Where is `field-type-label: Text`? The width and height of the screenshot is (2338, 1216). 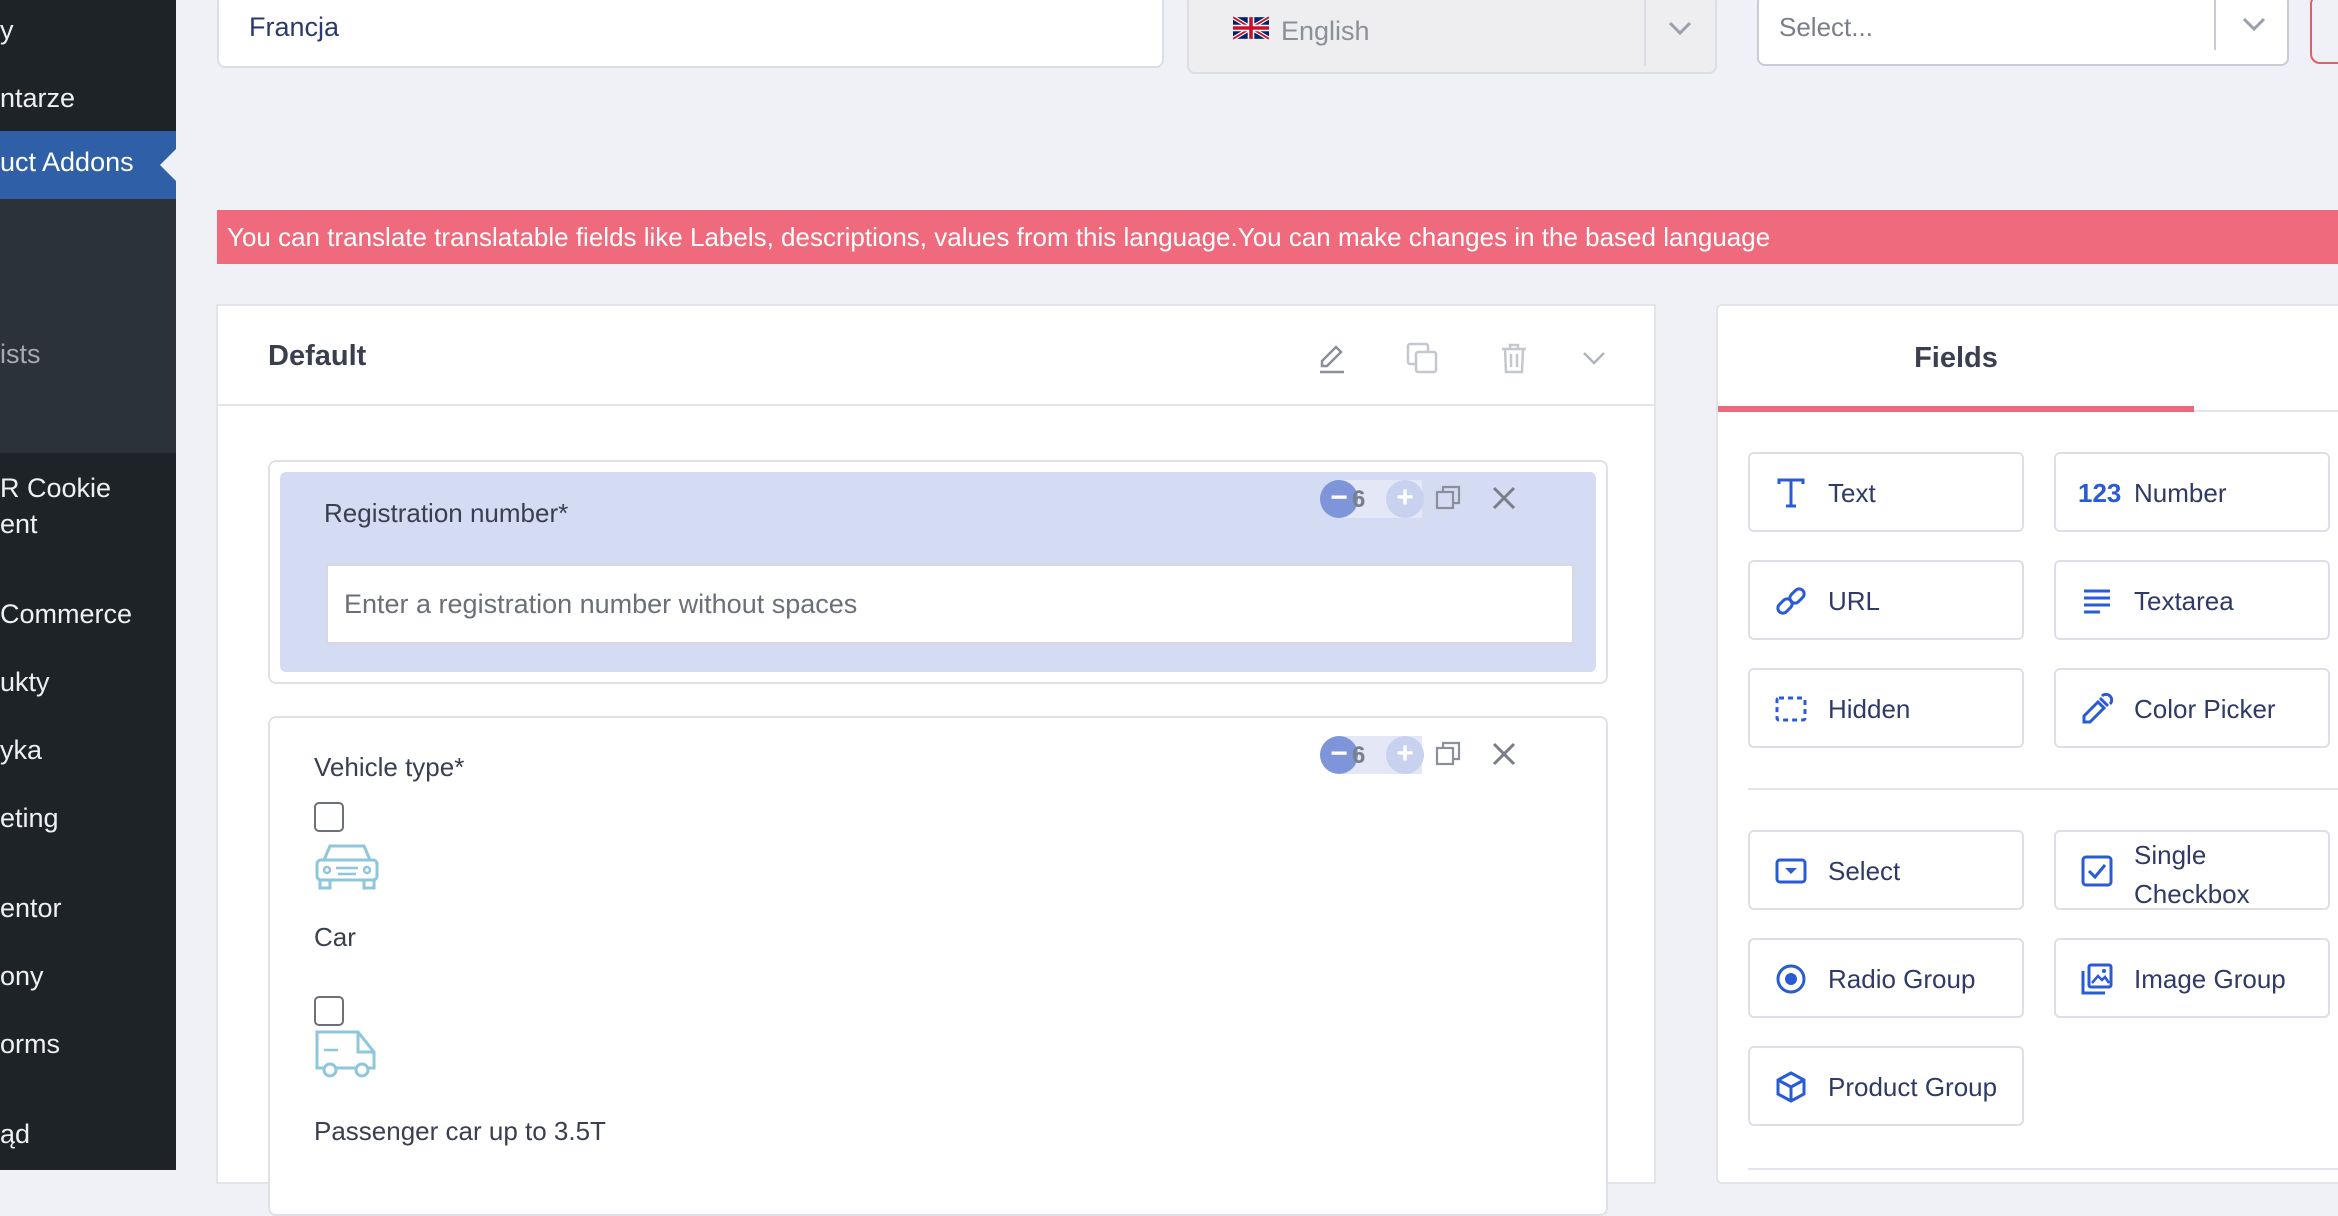
field-type-label: Text is located at coordinates (1852, 493).